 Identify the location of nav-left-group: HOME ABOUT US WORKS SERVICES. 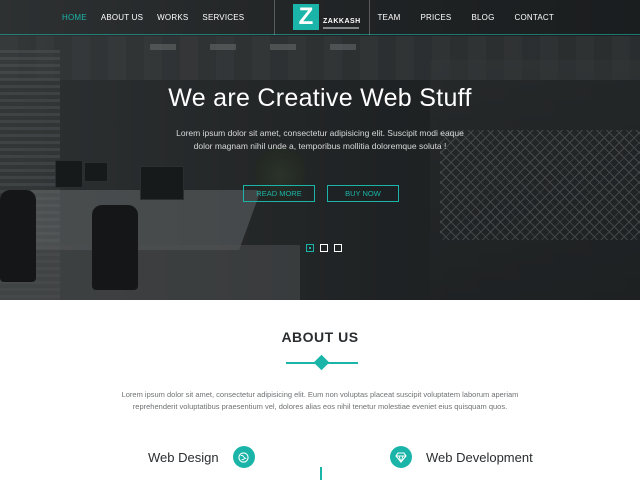
(153, 17).